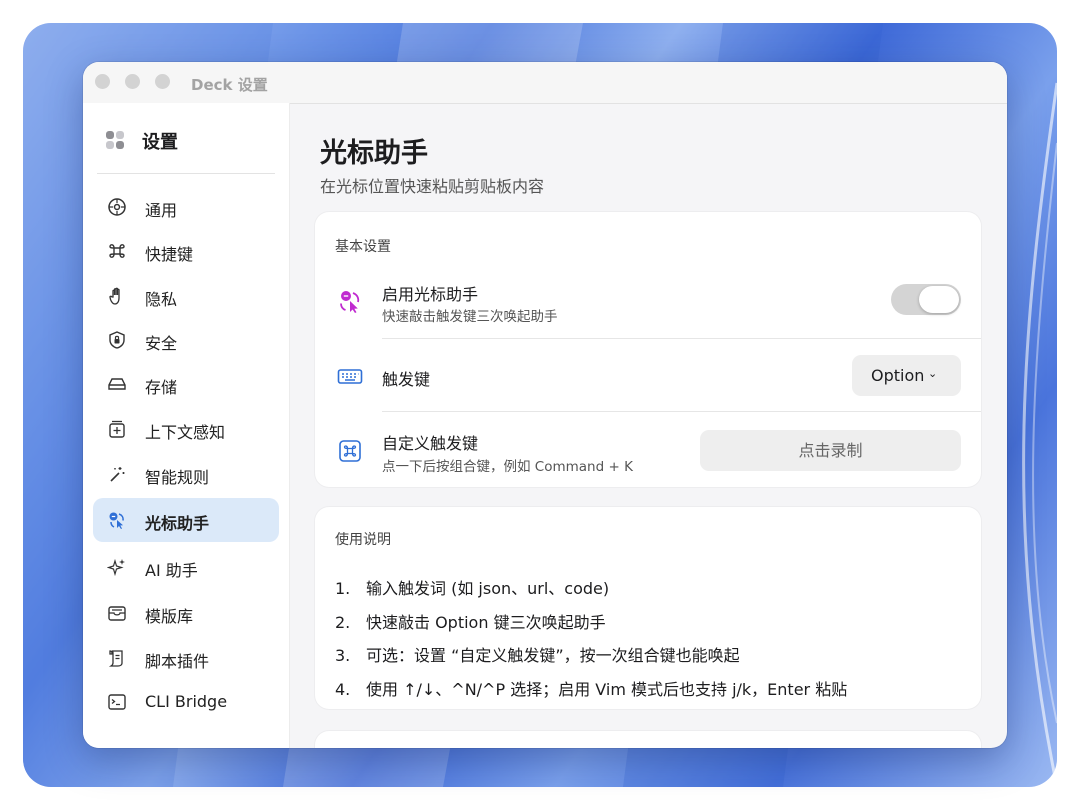 Image resolution: width=1080 pixels, height=810 pixels. I want to click on step-number: 4., so click(343, 689).